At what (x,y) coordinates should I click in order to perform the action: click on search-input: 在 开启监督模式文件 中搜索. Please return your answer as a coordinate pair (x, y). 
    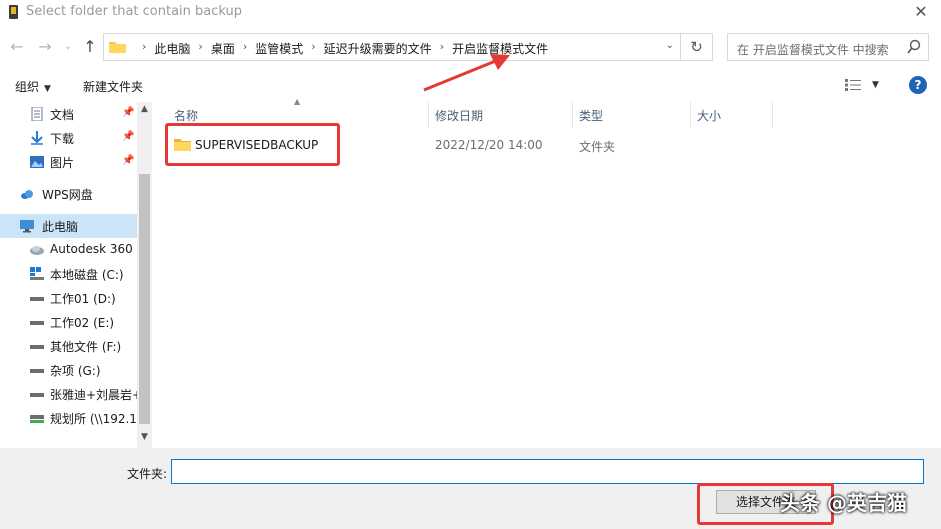
    Looking at the image, I should click on (828, 47).